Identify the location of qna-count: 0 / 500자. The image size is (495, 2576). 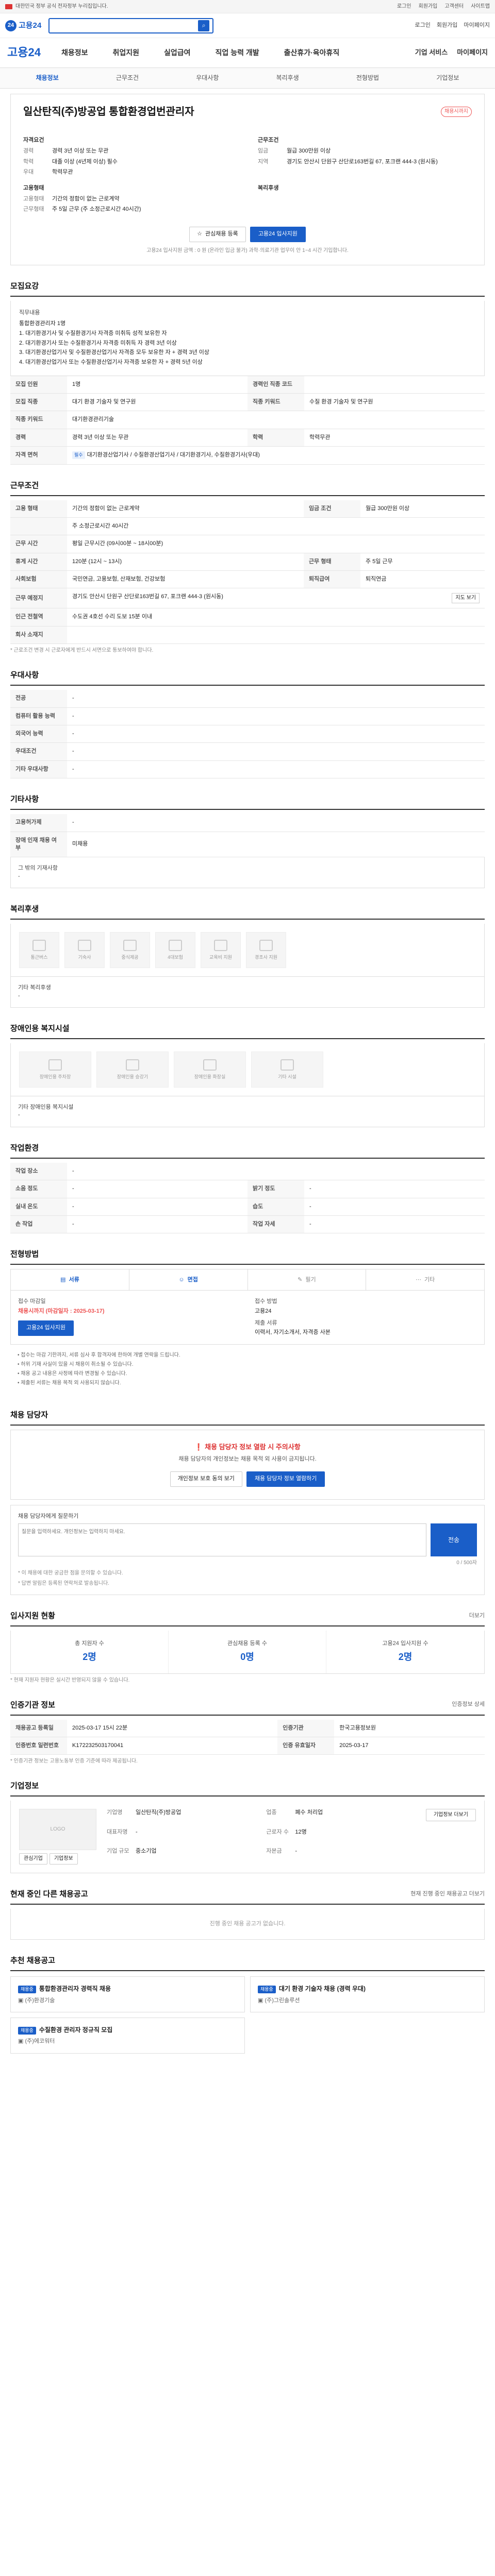
(466, 1563).